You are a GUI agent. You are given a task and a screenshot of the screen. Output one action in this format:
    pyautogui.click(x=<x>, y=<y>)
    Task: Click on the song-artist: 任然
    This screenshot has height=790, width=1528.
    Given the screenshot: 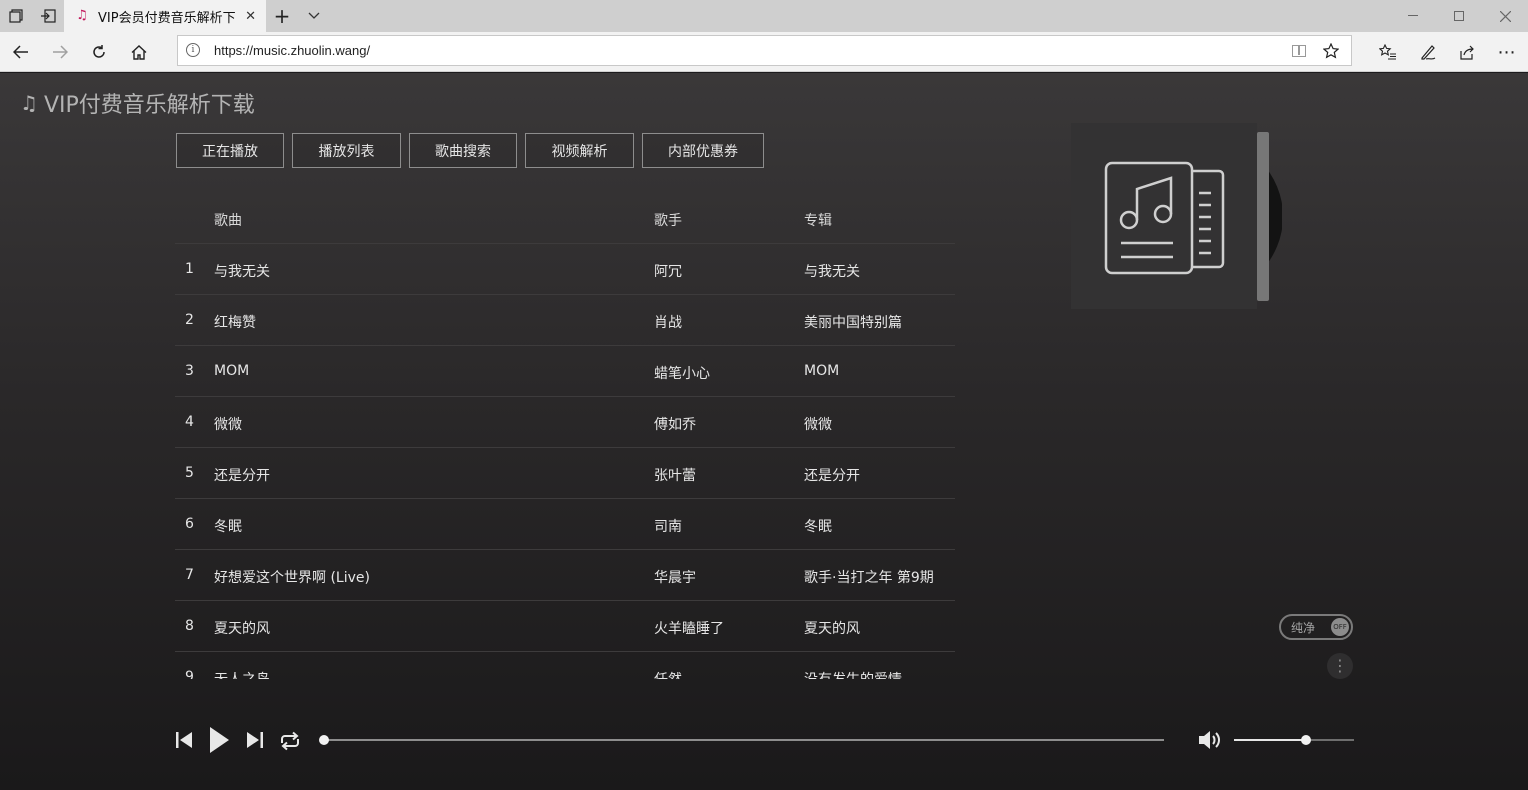 What is the action you would take?
    pyautogui.click(x=668, y=674)
    